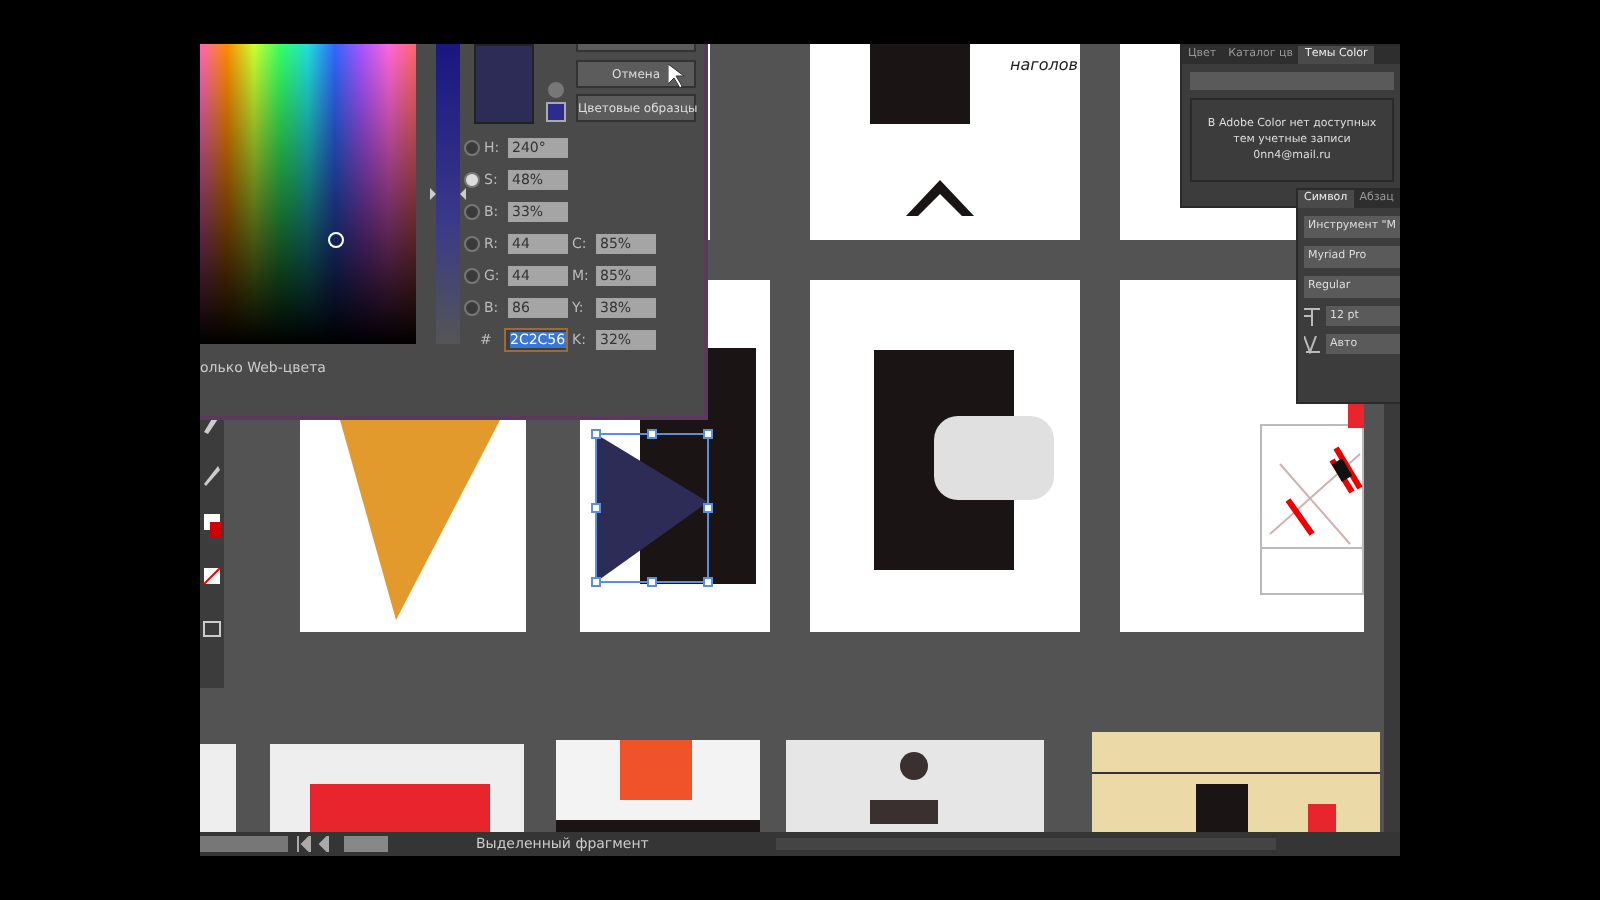  I want to click on selected-triangle, so click(652, 508).